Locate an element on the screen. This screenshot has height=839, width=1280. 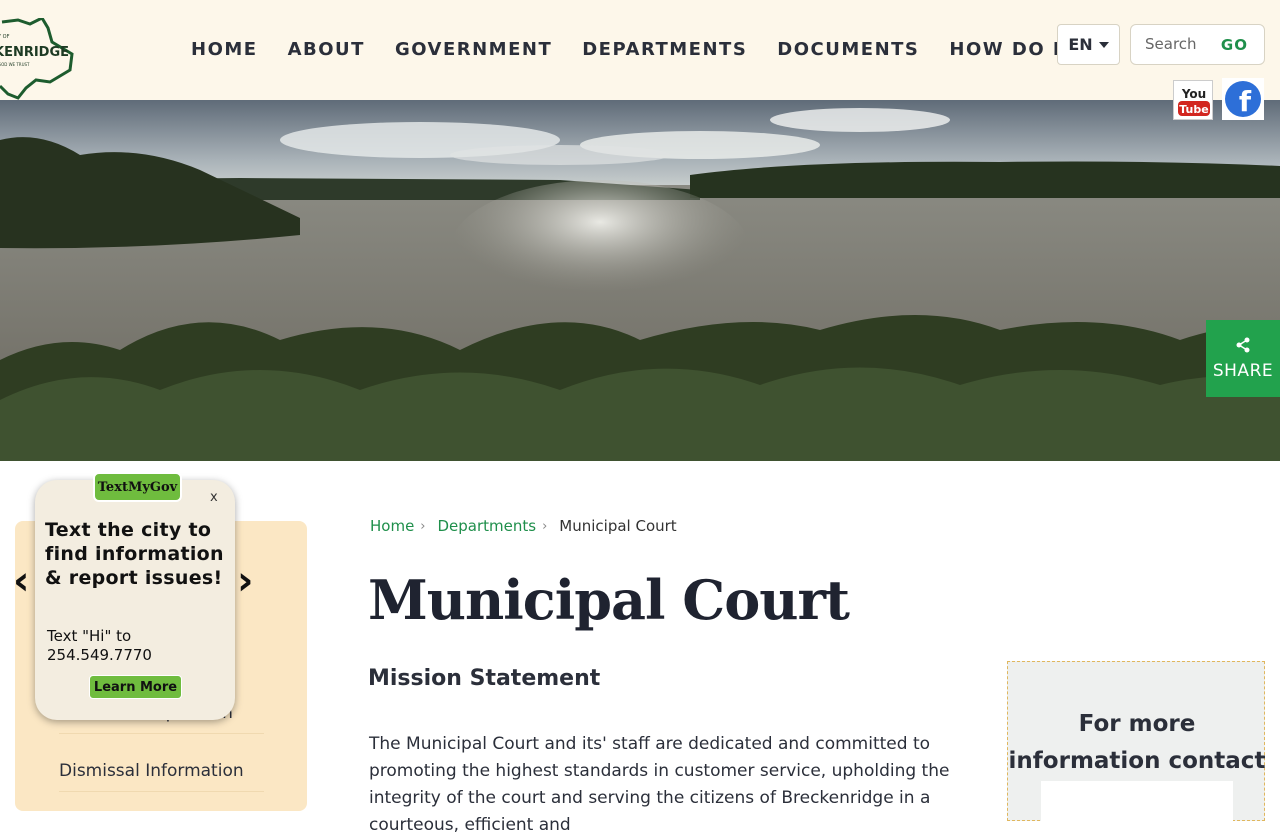
contact-info-box: For more information contact us is located at coordinates (1136, 741).